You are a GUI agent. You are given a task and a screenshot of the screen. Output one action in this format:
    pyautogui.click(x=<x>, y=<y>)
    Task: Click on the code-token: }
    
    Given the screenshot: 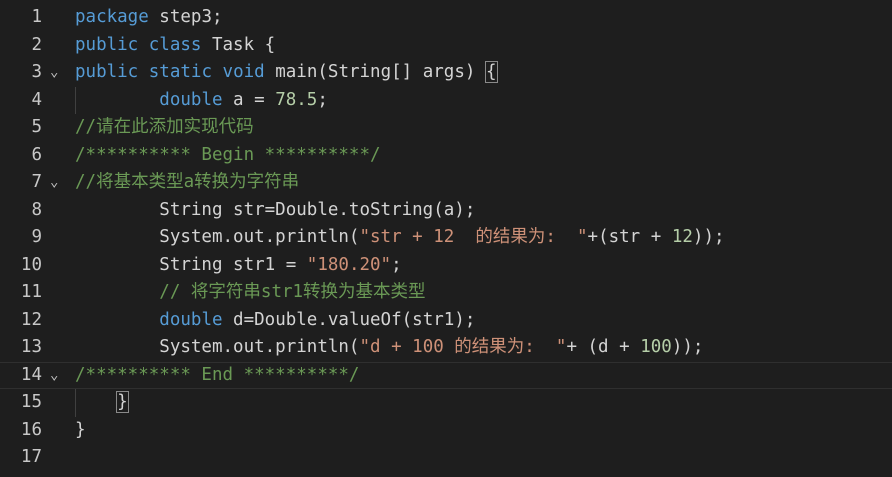 What is the action you would take?
    pyautogui.click(x=80, y=429)
    